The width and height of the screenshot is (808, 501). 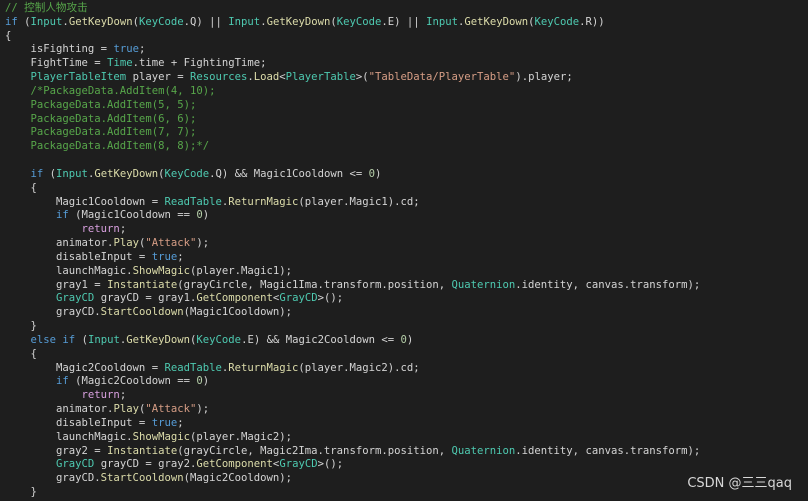 I want to click on code-token: (player.Magic1).cd;, so click(x=359, y=201).